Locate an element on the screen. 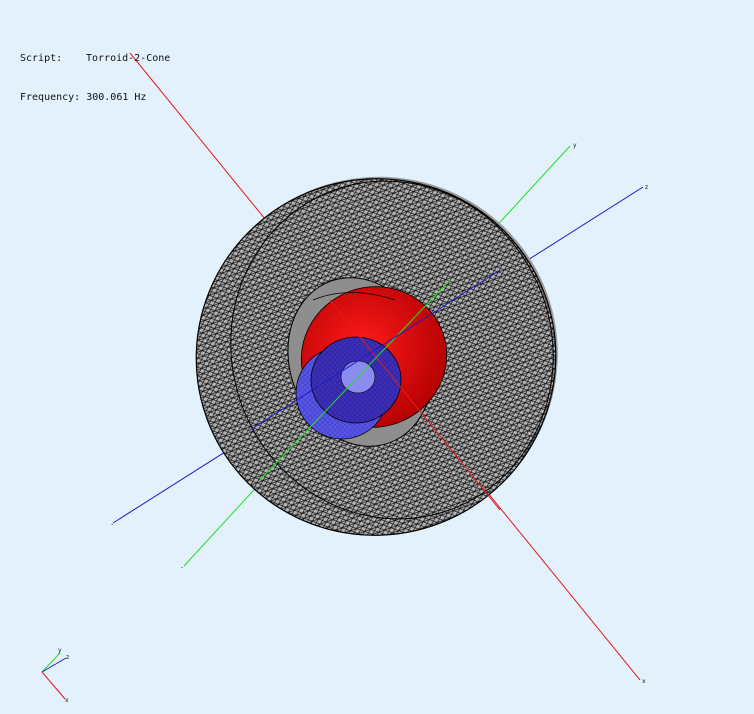 Image resolution: width=754 pixels, height=714 pixels. x-axis-label: x is located at coordinates (644, 681).